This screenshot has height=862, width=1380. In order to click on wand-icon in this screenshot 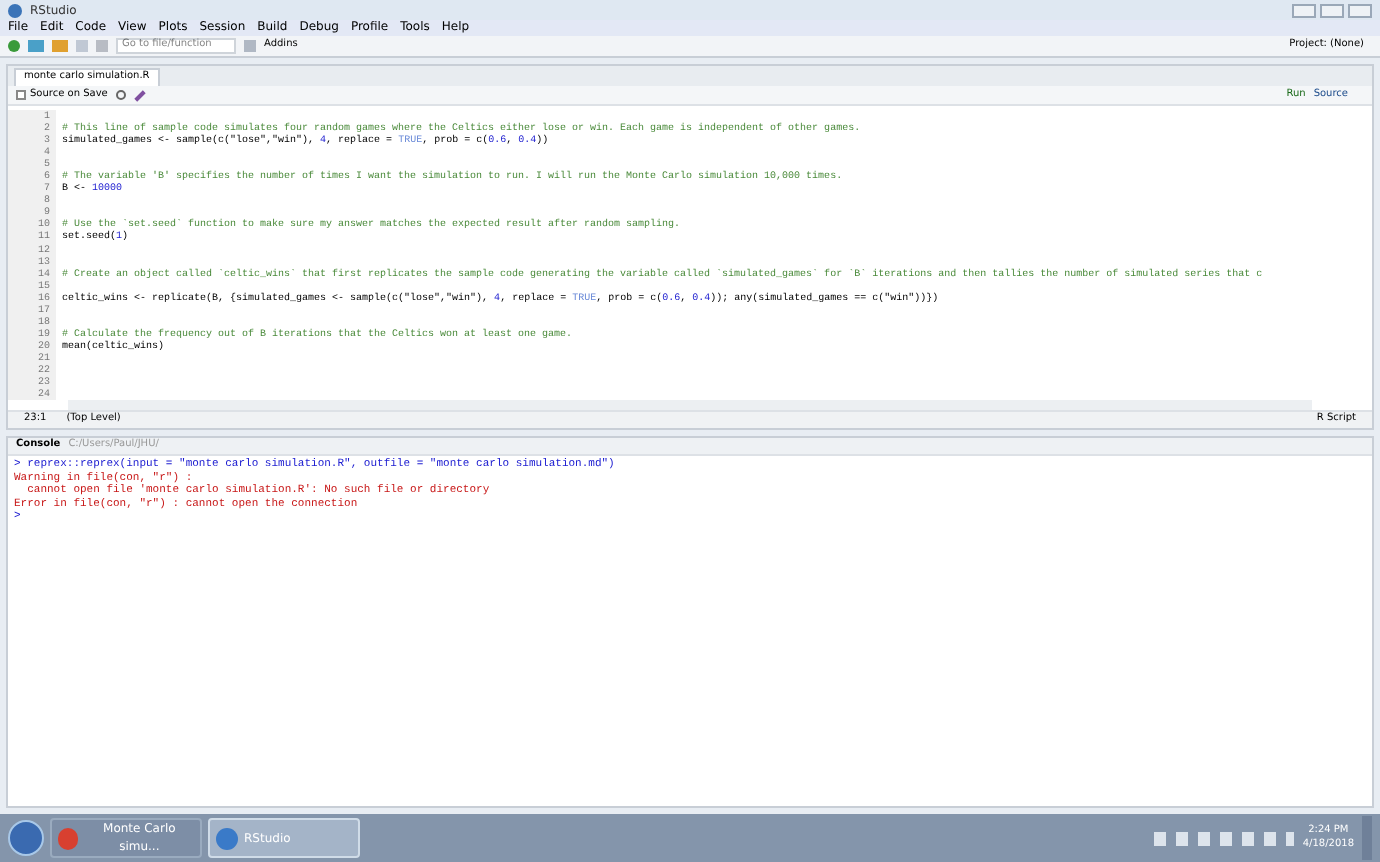, I will do `click(140, 95)`.